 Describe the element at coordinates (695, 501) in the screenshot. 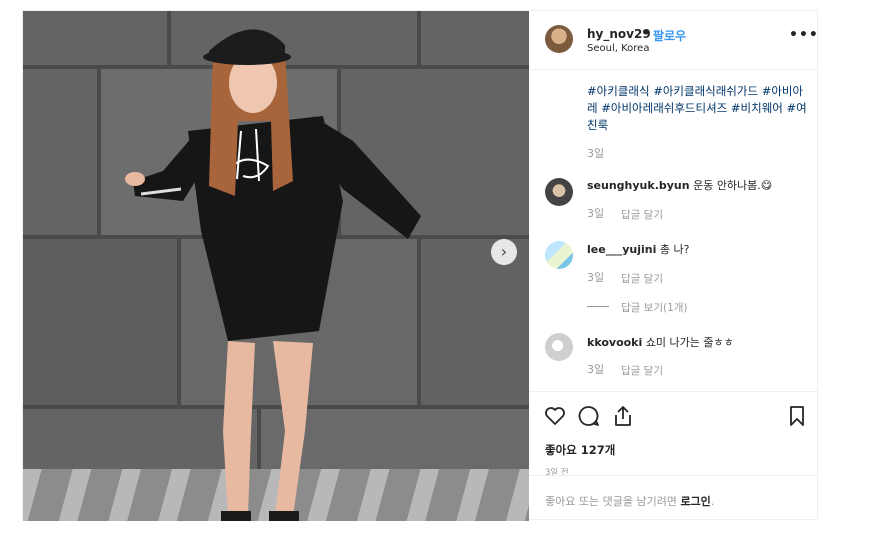

I see `login-link: 로그인` at that location.